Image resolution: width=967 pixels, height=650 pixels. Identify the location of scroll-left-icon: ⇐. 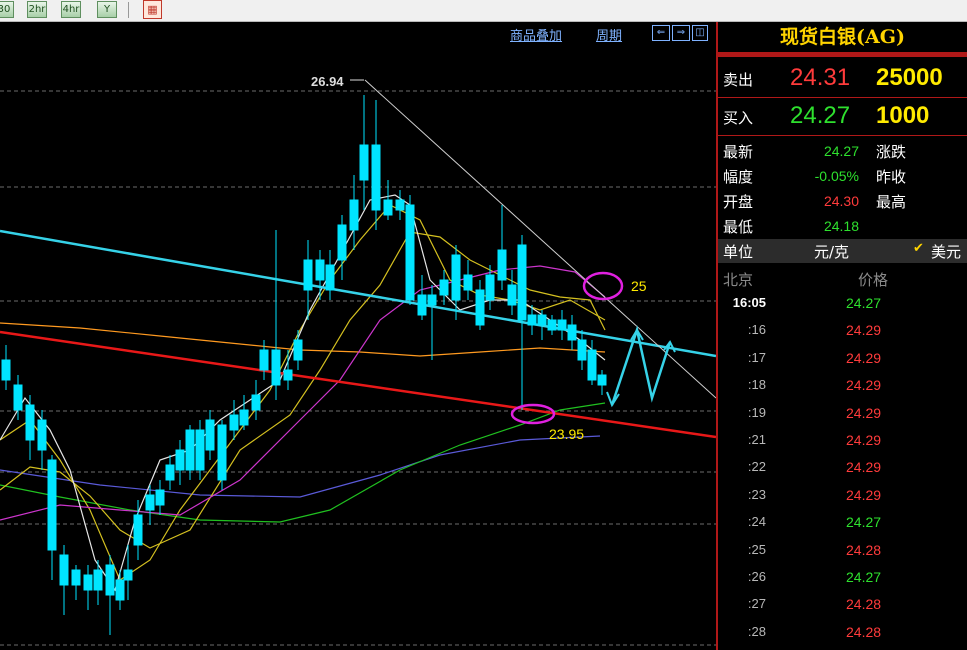
(661, 33).